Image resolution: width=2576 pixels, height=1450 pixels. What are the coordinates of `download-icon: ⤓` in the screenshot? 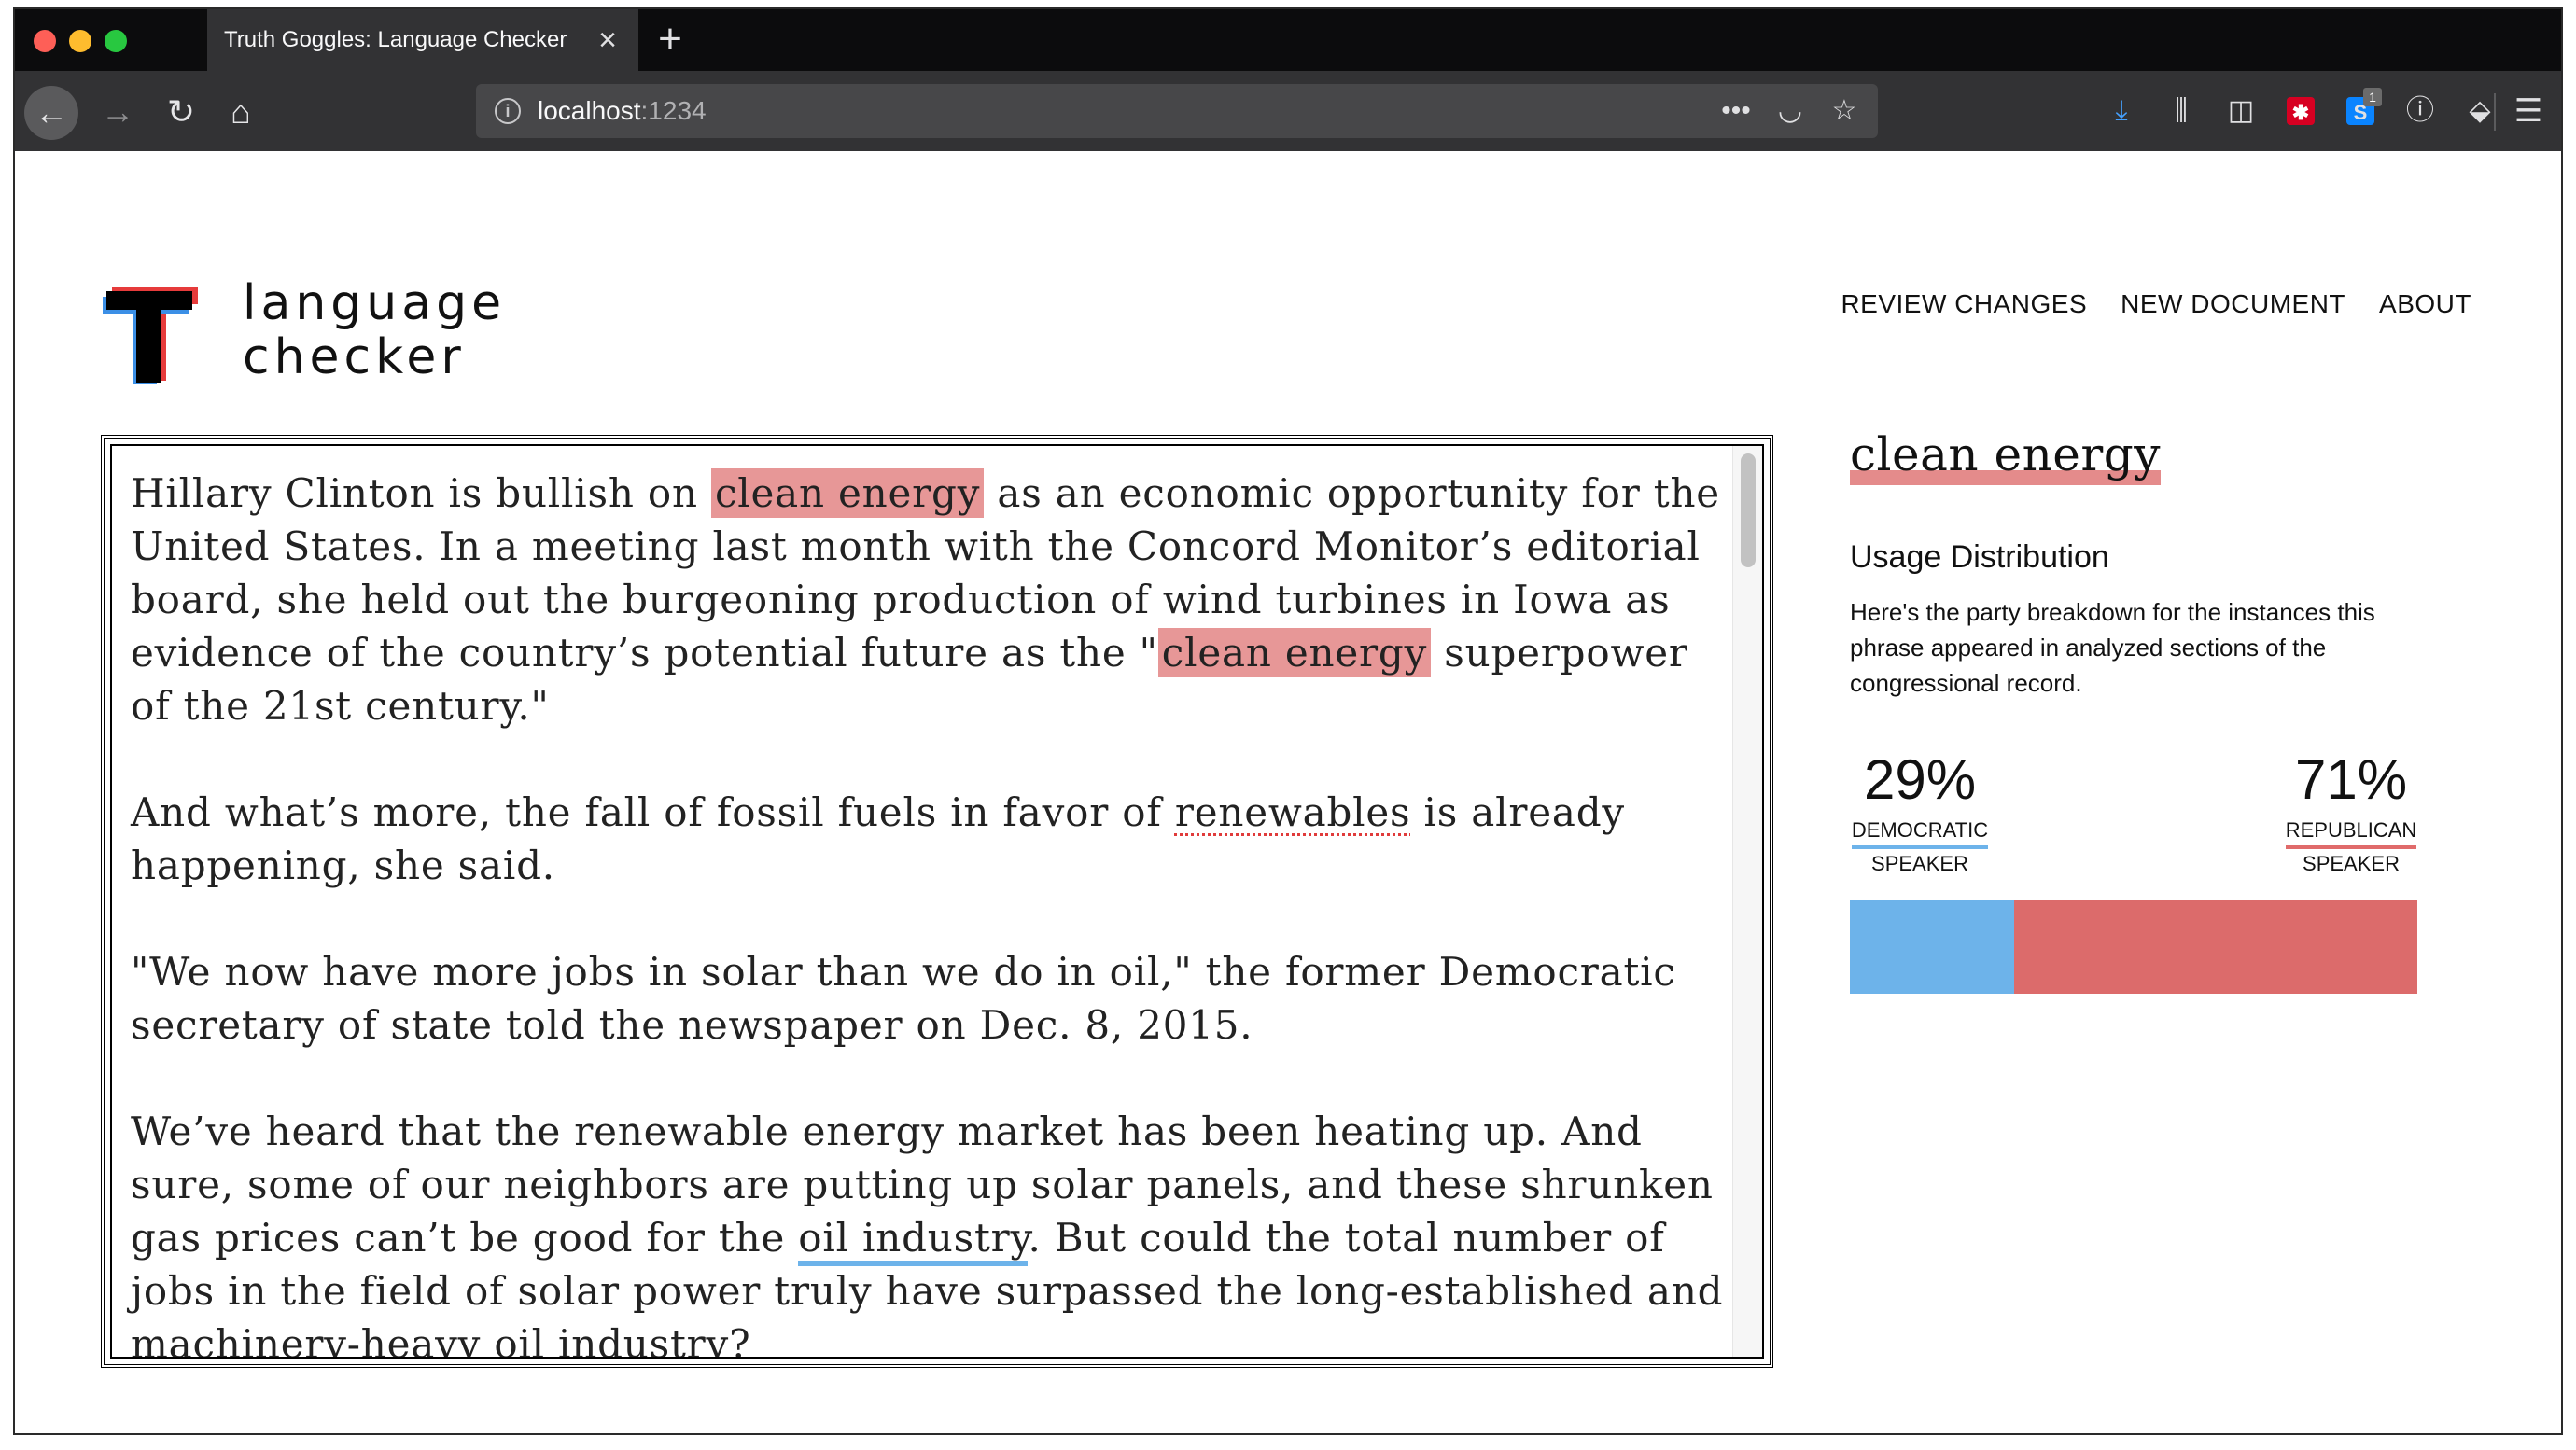 It's located at (2121, 111).